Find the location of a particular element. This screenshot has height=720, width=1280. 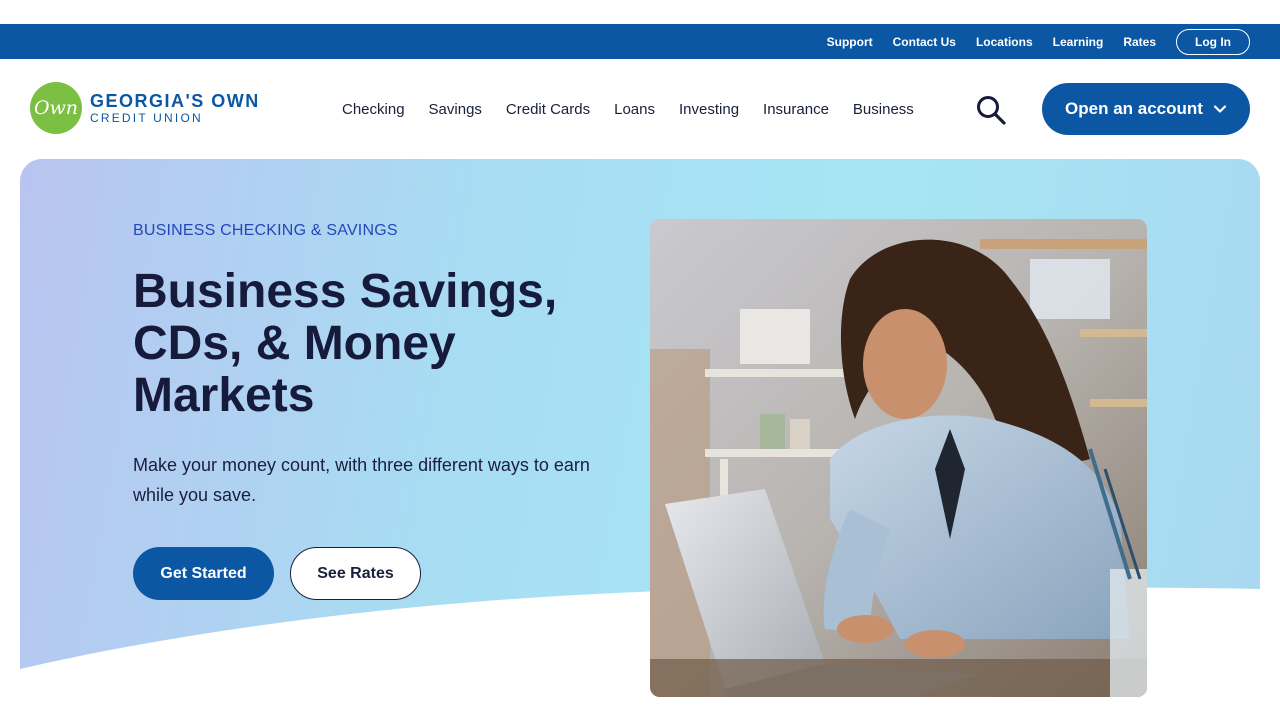

nav-item-insurance: Insurance is located at coordinates (796, 109).